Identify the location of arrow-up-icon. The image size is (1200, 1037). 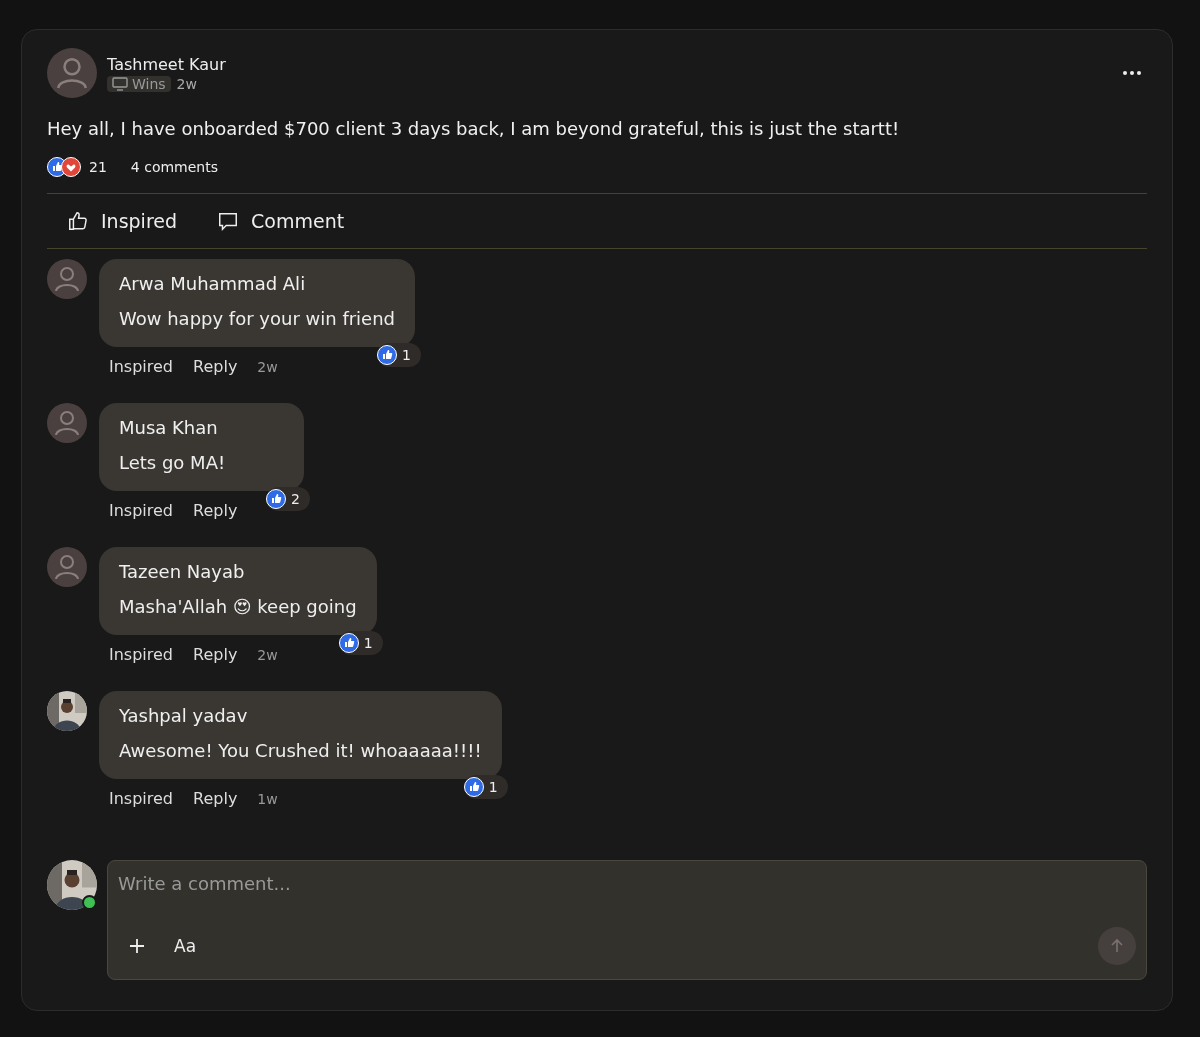
(1117, 946).